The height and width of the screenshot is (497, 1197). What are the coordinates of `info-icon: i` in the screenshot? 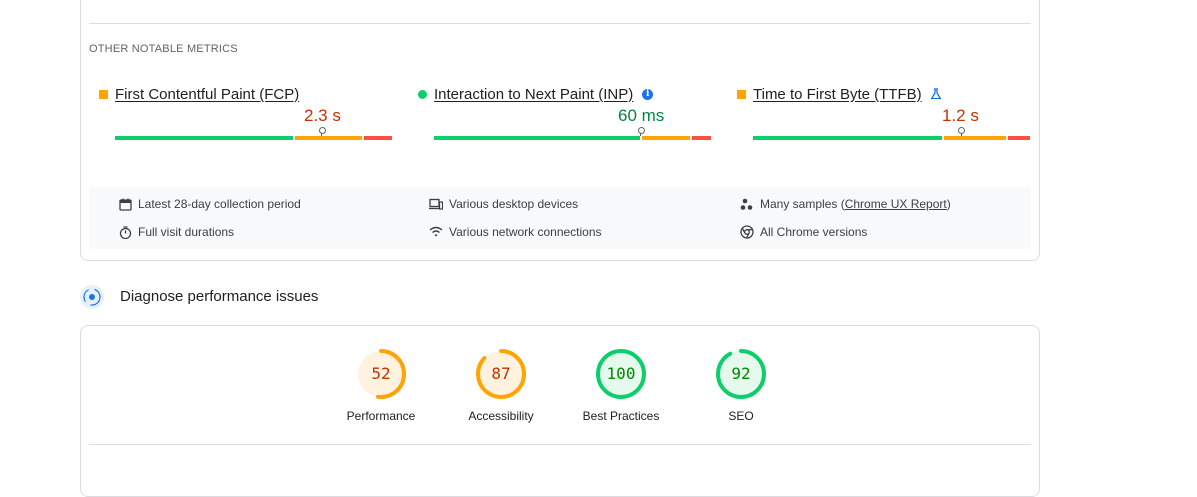 It's located at (648, 94).